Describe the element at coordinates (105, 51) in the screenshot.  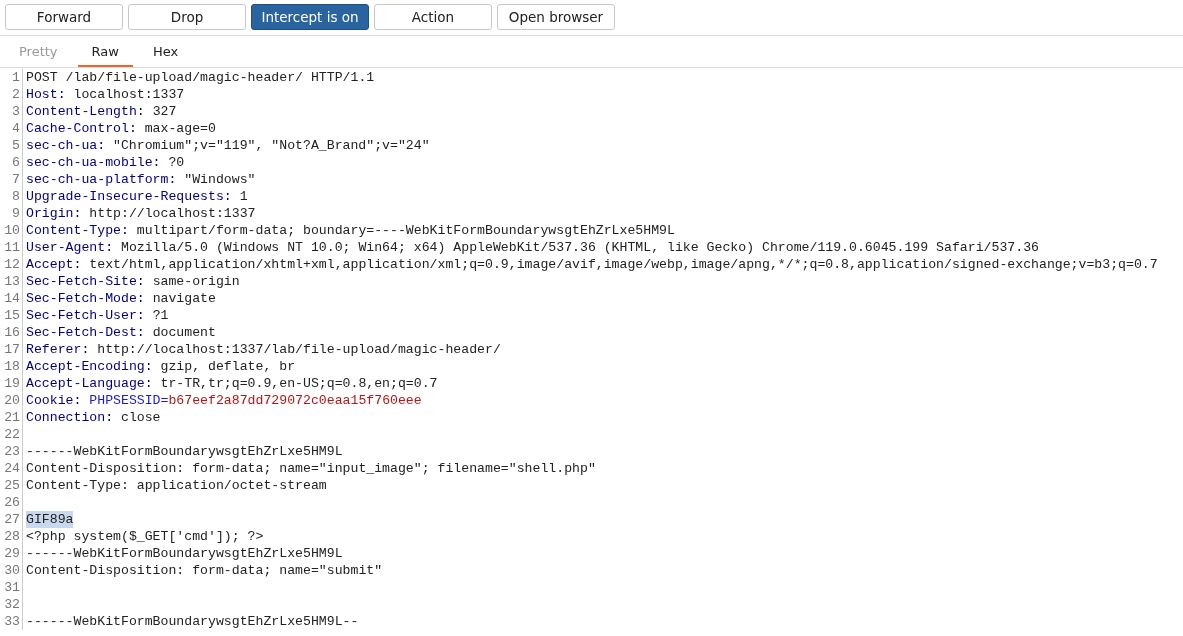
I see `view-tab: Raw` at that location.